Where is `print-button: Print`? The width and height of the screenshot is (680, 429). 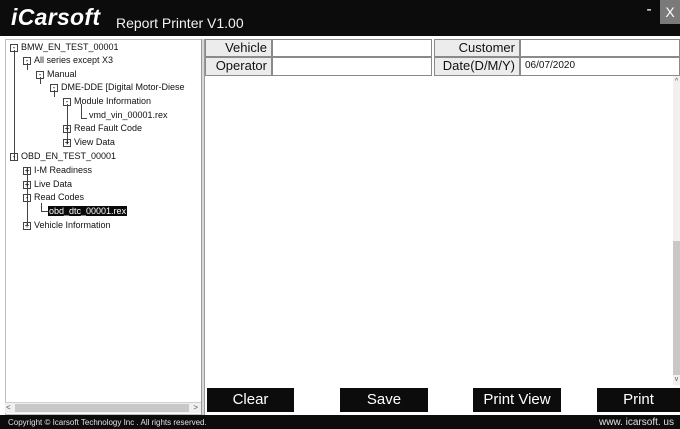
print-button: Print is located at coordinates (638, 400).